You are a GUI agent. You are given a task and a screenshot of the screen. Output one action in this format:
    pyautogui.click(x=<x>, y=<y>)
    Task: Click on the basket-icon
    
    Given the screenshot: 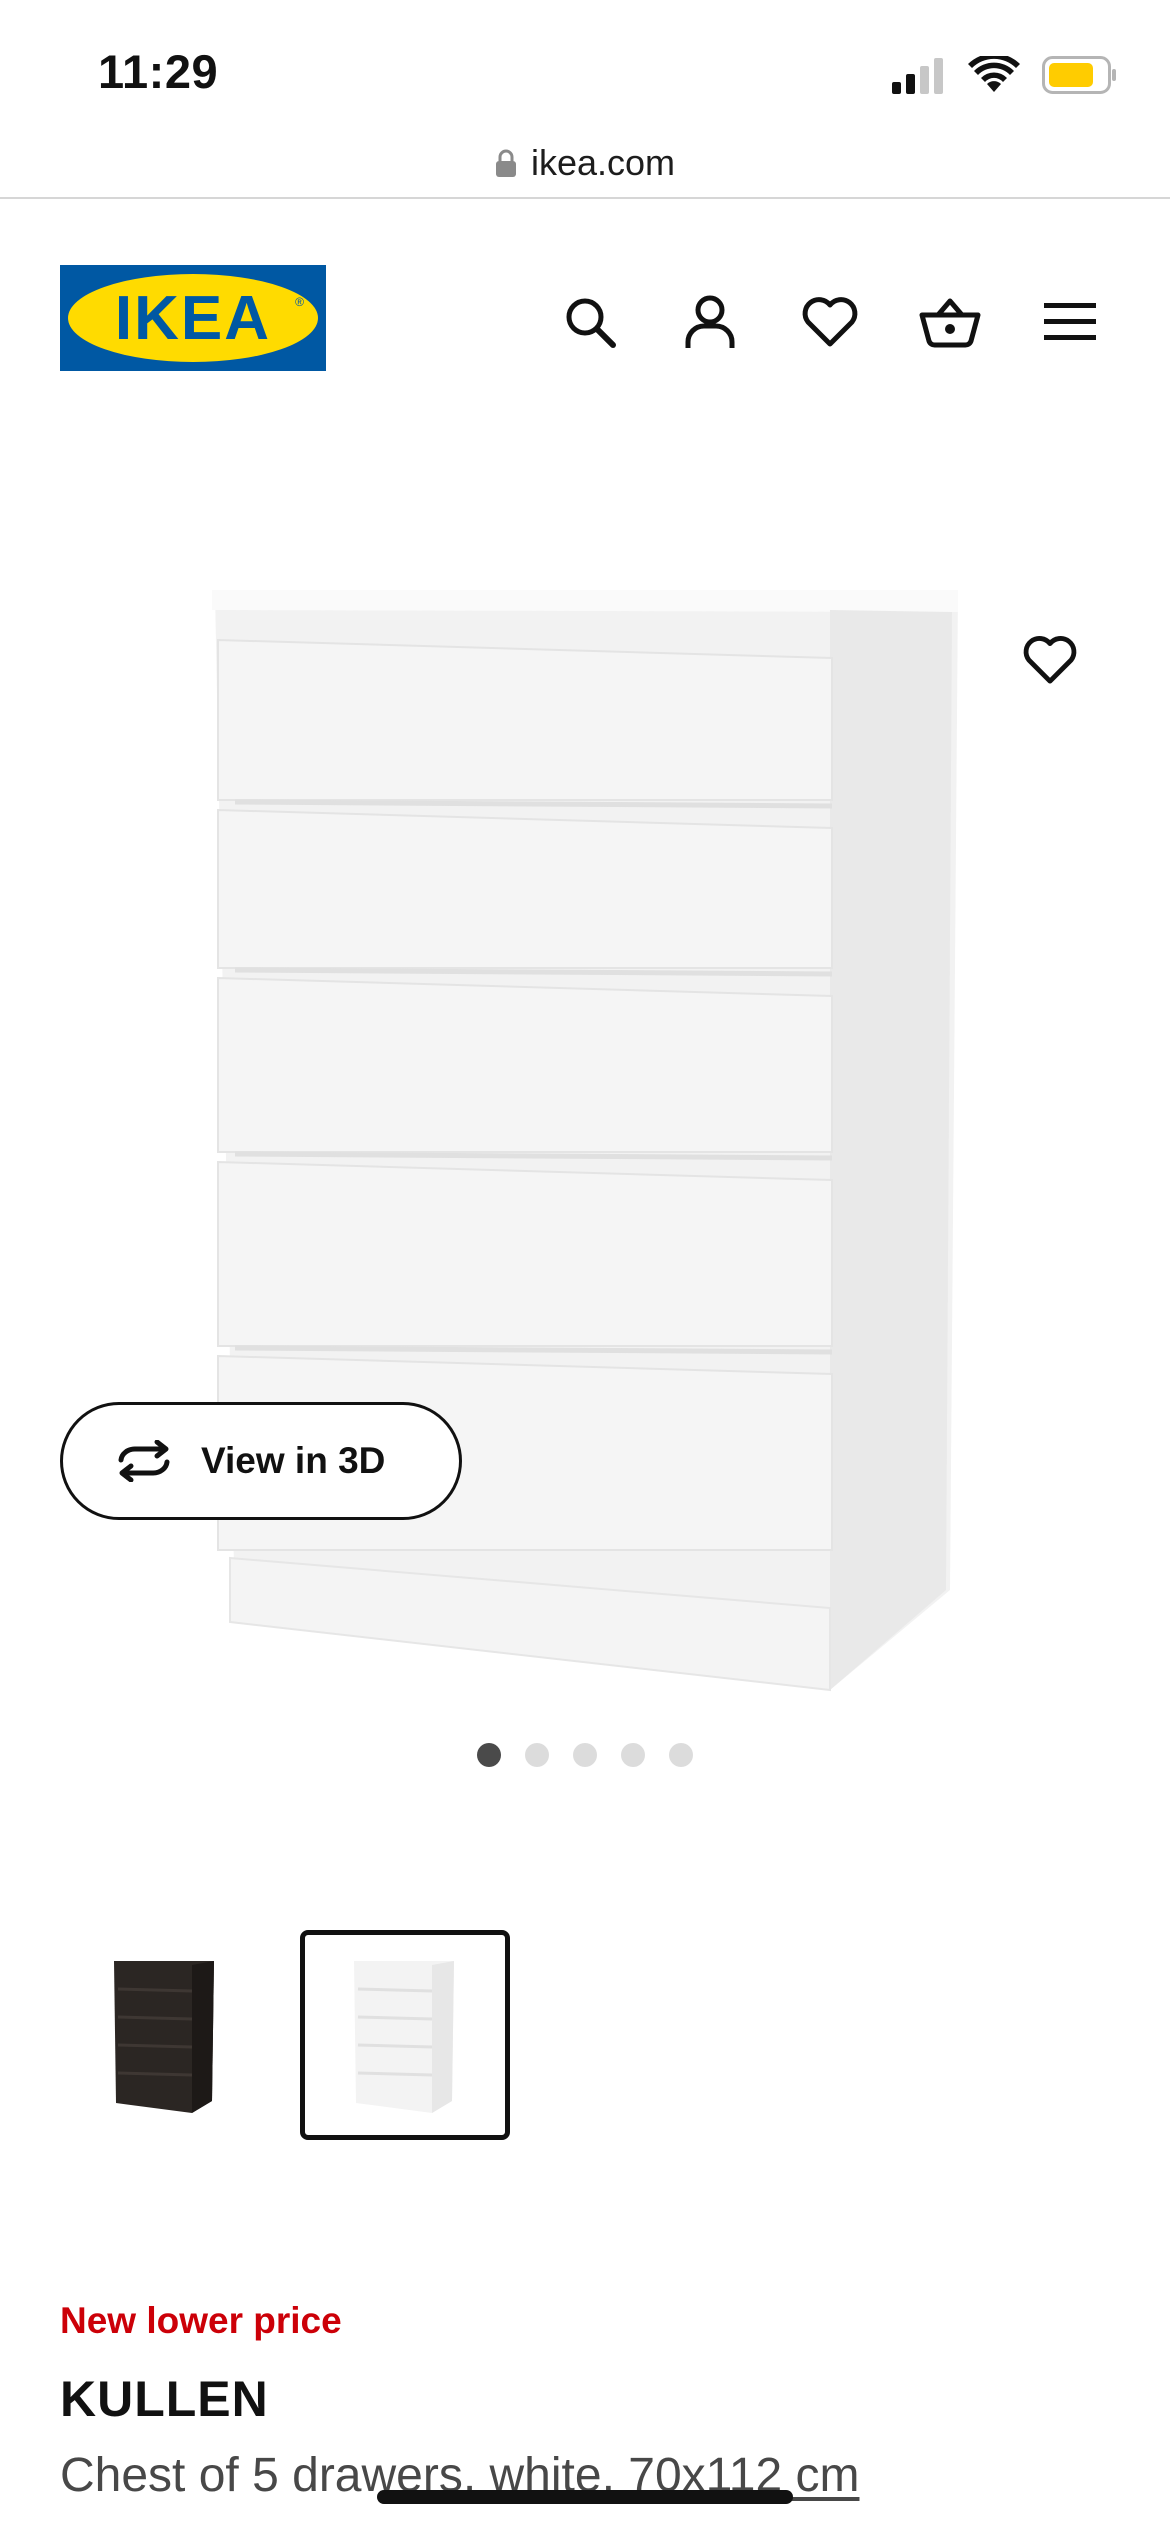 What is the action you would take?
    pyautogui.click(x=950, y=323)
    